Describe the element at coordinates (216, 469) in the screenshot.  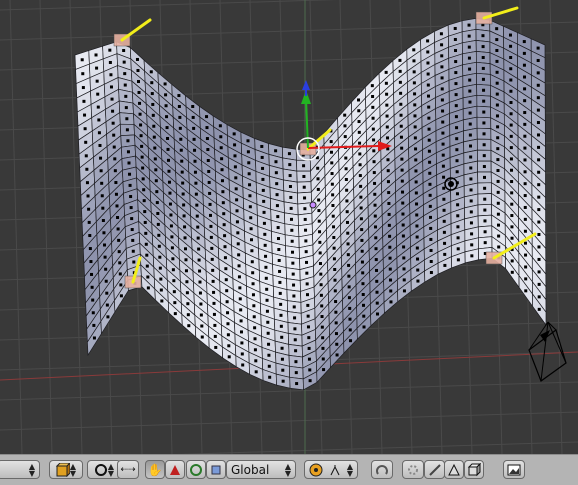
I see `transform-space-button` at that location.